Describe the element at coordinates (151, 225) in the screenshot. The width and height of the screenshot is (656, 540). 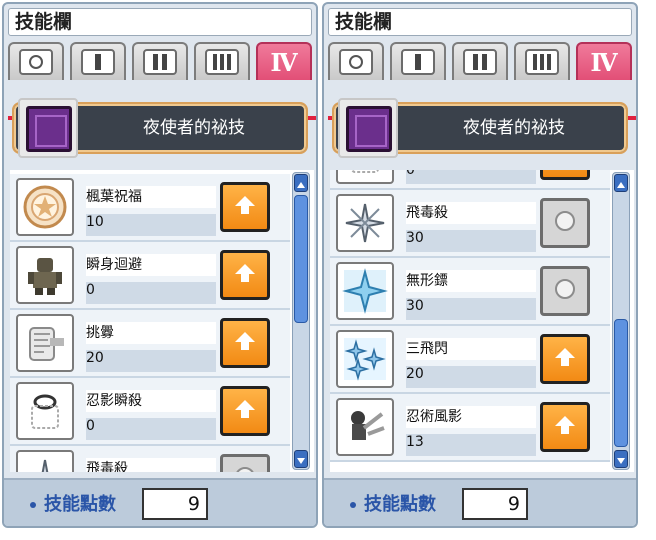
I see `skill-level: 10` at that location.